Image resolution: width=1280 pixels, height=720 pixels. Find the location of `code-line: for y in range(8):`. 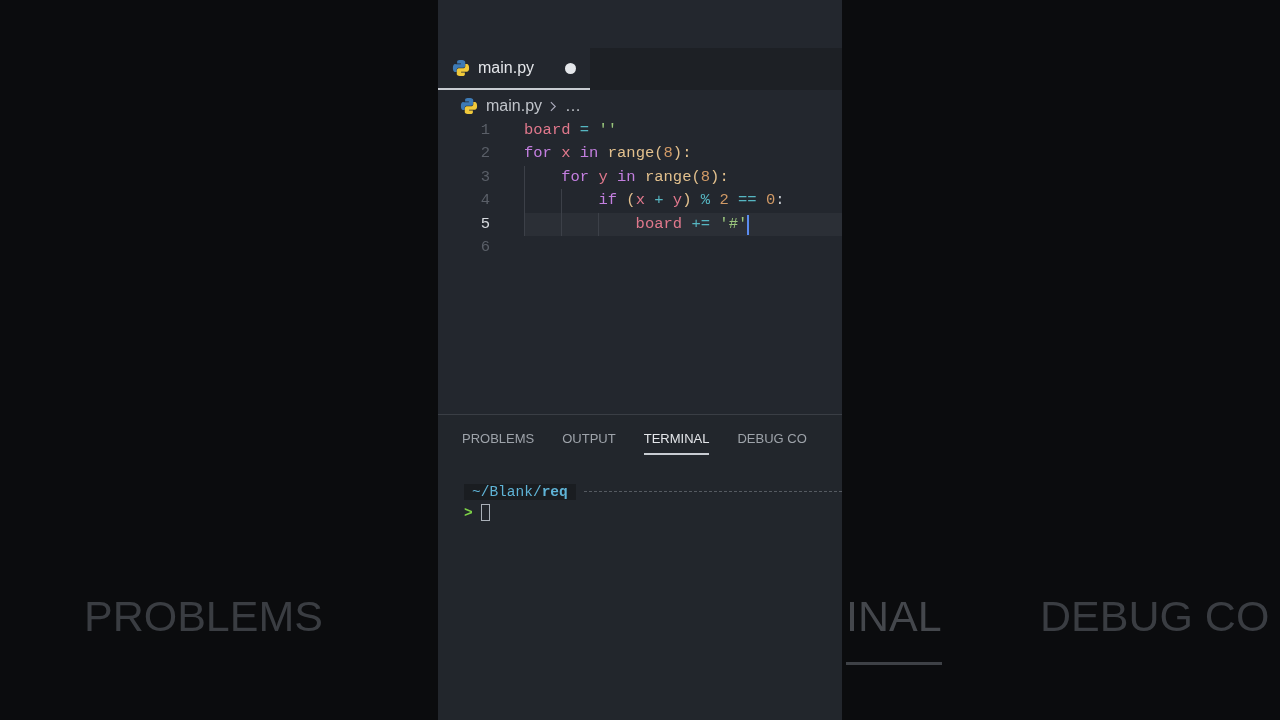

code-line: for y in range(8): is located at coordinates (644, 177).